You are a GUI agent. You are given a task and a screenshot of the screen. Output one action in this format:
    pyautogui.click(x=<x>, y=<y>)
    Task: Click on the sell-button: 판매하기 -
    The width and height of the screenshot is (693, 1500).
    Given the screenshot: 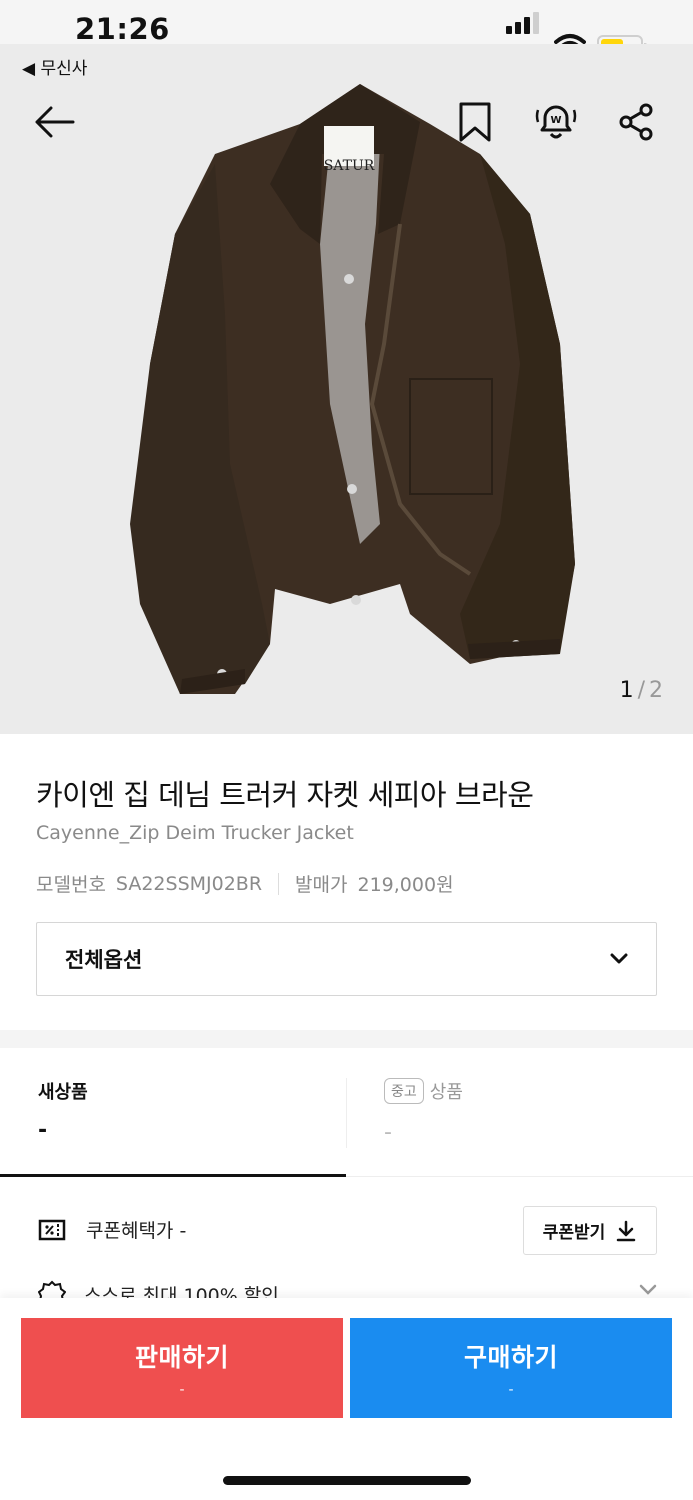 What is the action you would take?
    pyautogui.click(x=182, y=1368)
    